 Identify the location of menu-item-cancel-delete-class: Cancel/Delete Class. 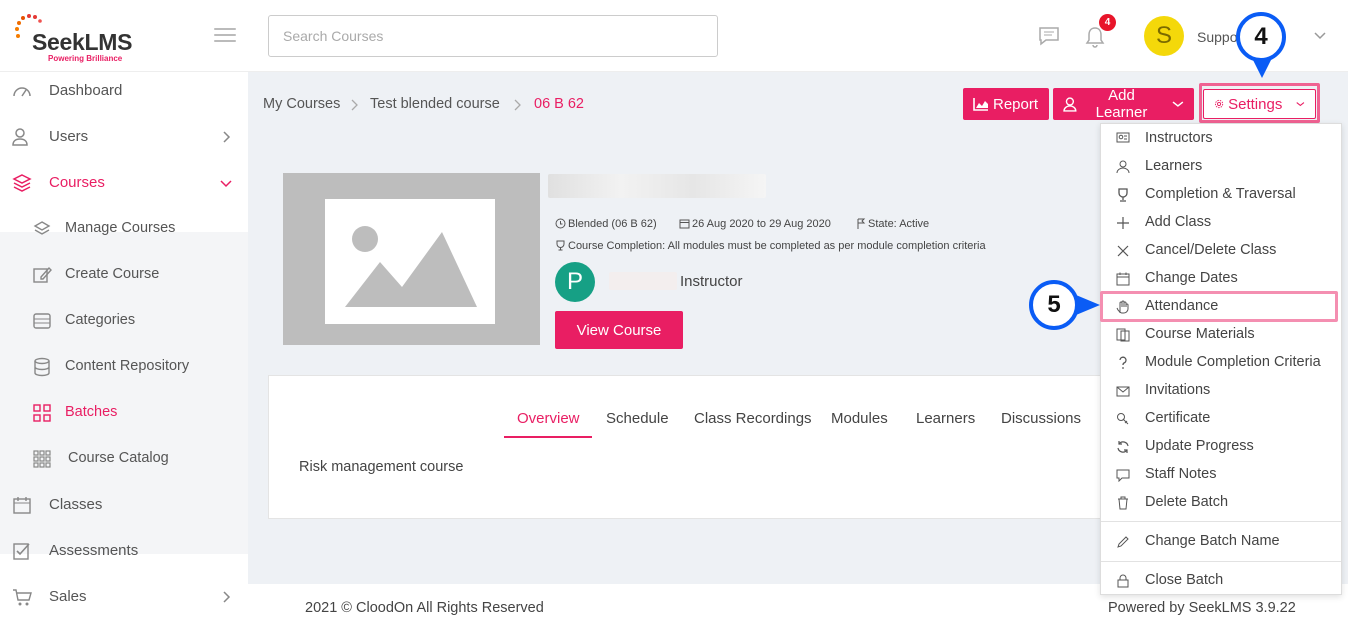
(1221, 251).